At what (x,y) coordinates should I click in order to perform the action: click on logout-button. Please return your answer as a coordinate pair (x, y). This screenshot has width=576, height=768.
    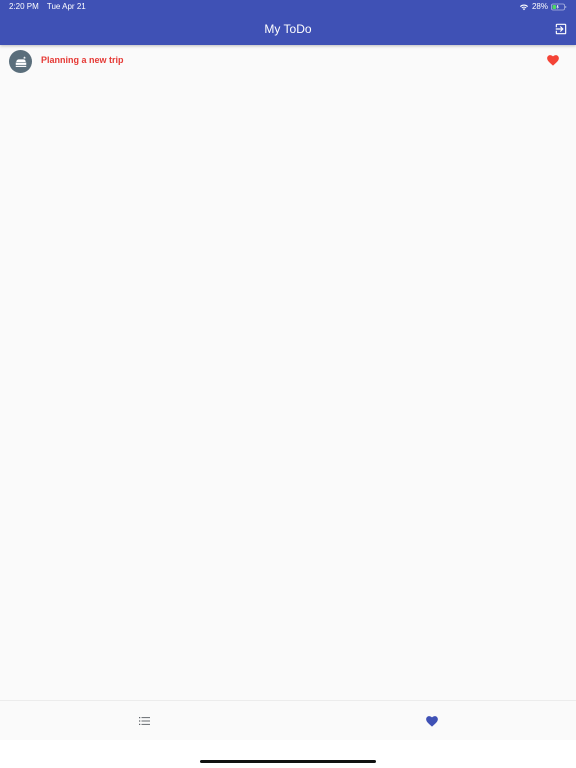
    Looking at the image, I should click on (561, 29).